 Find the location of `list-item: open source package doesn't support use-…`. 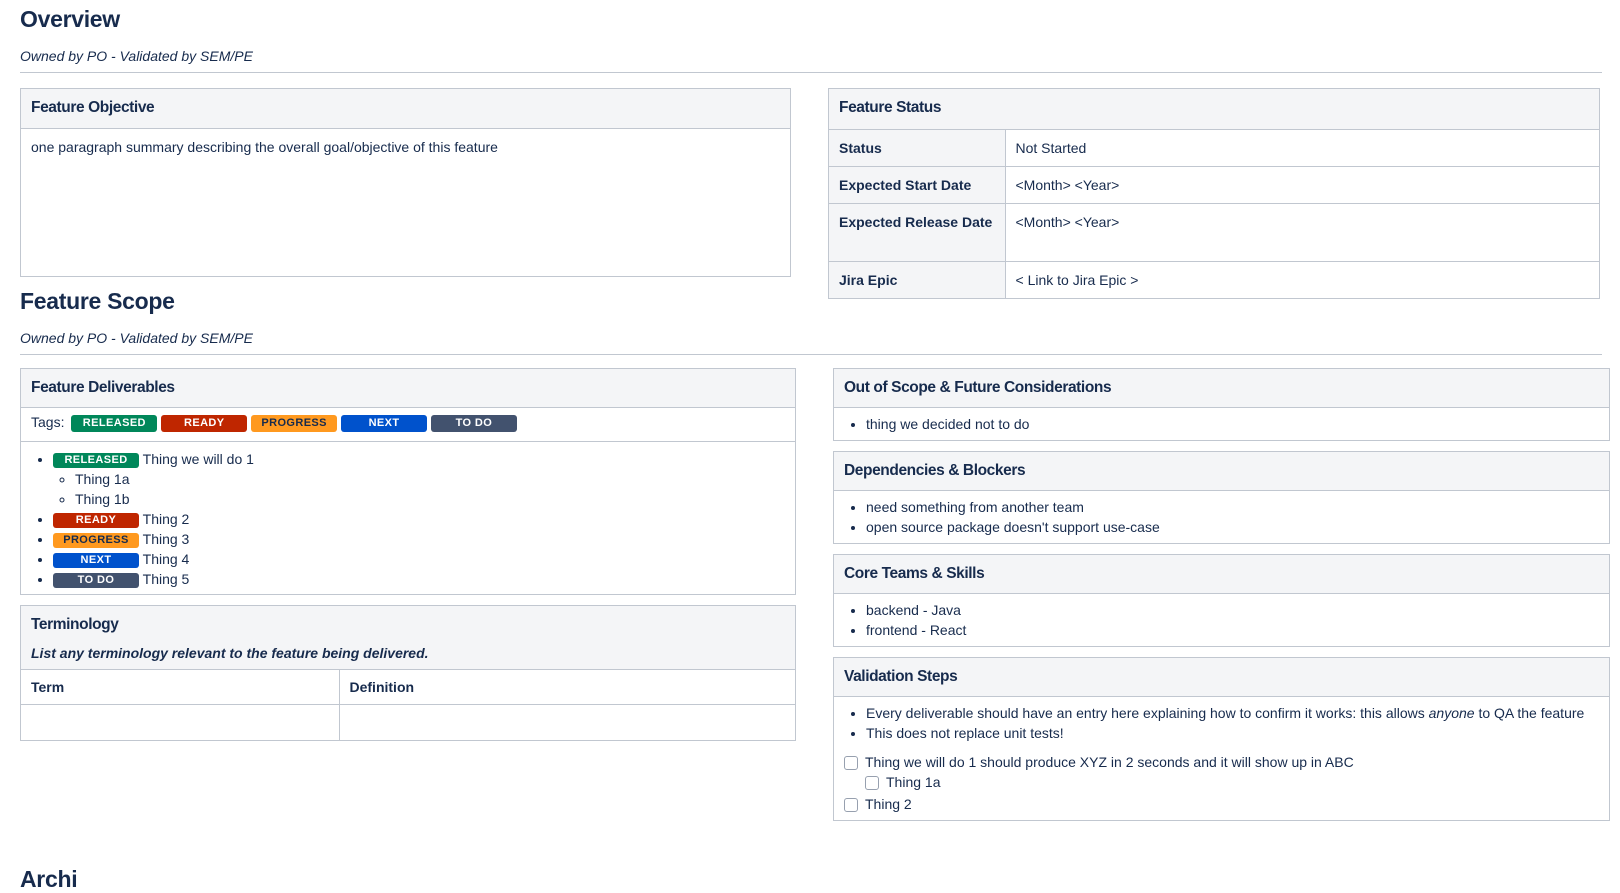

list-item: open source package doesn't support use-… is located at coordinates (1232, 527).